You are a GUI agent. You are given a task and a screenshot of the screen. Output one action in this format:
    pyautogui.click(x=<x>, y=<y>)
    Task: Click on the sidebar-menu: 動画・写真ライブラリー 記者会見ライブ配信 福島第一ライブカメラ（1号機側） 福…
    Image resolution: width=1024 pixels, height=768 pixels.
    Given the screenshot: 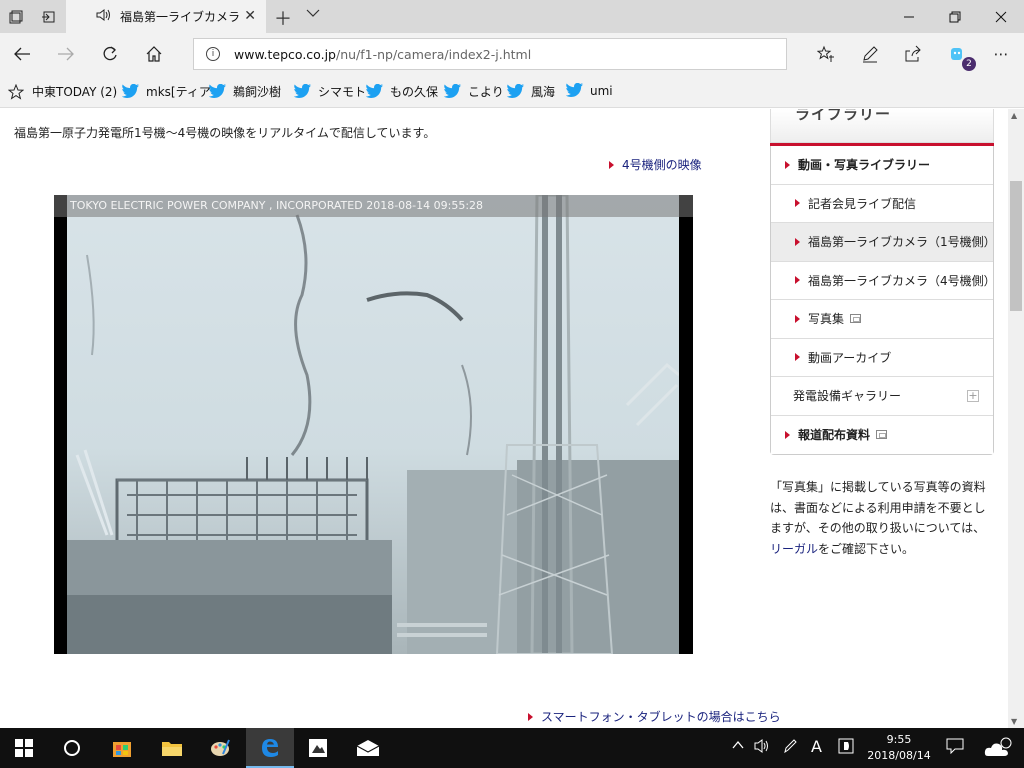 What is the action you would take?
    pyautogui.click(x=883, y=300)
    